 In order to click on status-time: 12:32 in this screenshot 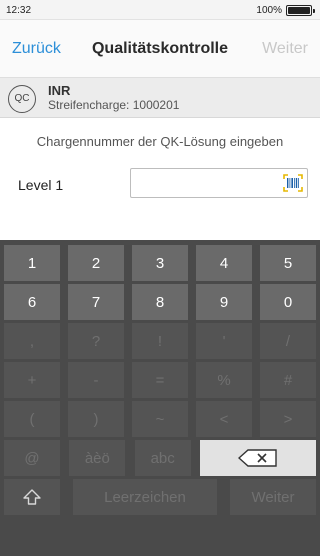, I will do `click(19, 10)`.